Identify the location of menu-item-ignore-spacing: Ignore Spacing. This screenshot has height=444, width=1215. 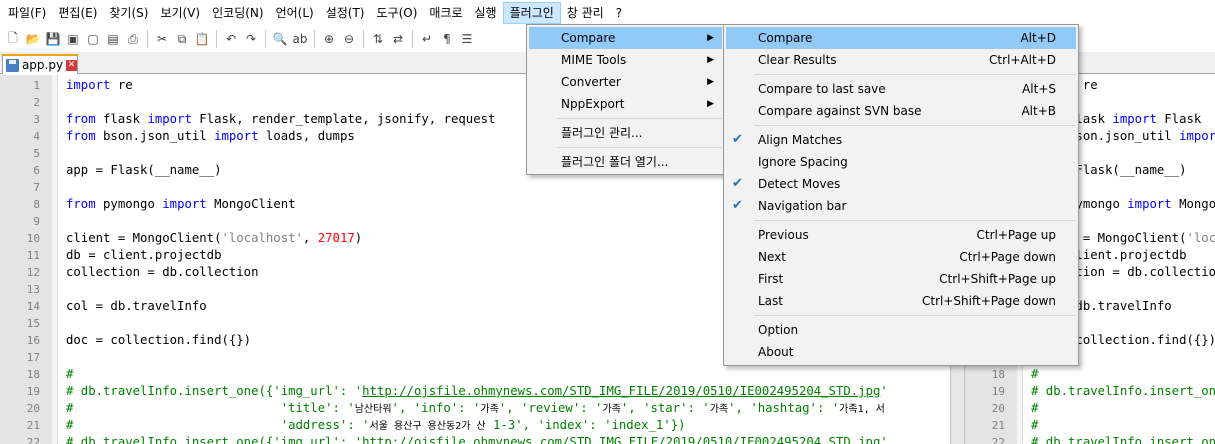
(901, 162).